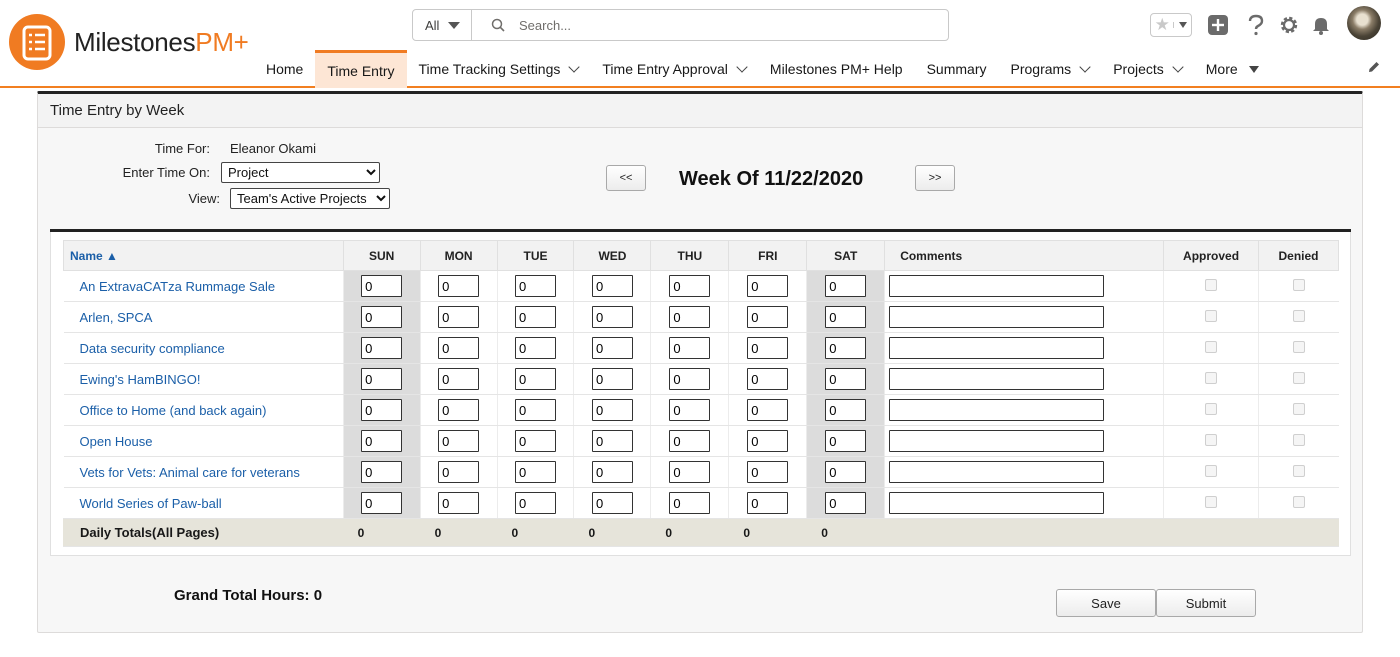 The image size is (1400, 657). What do you see at coordinates (1256, 25) in the screenshot?
I see `help-button` at bounding box center [1256, 25].